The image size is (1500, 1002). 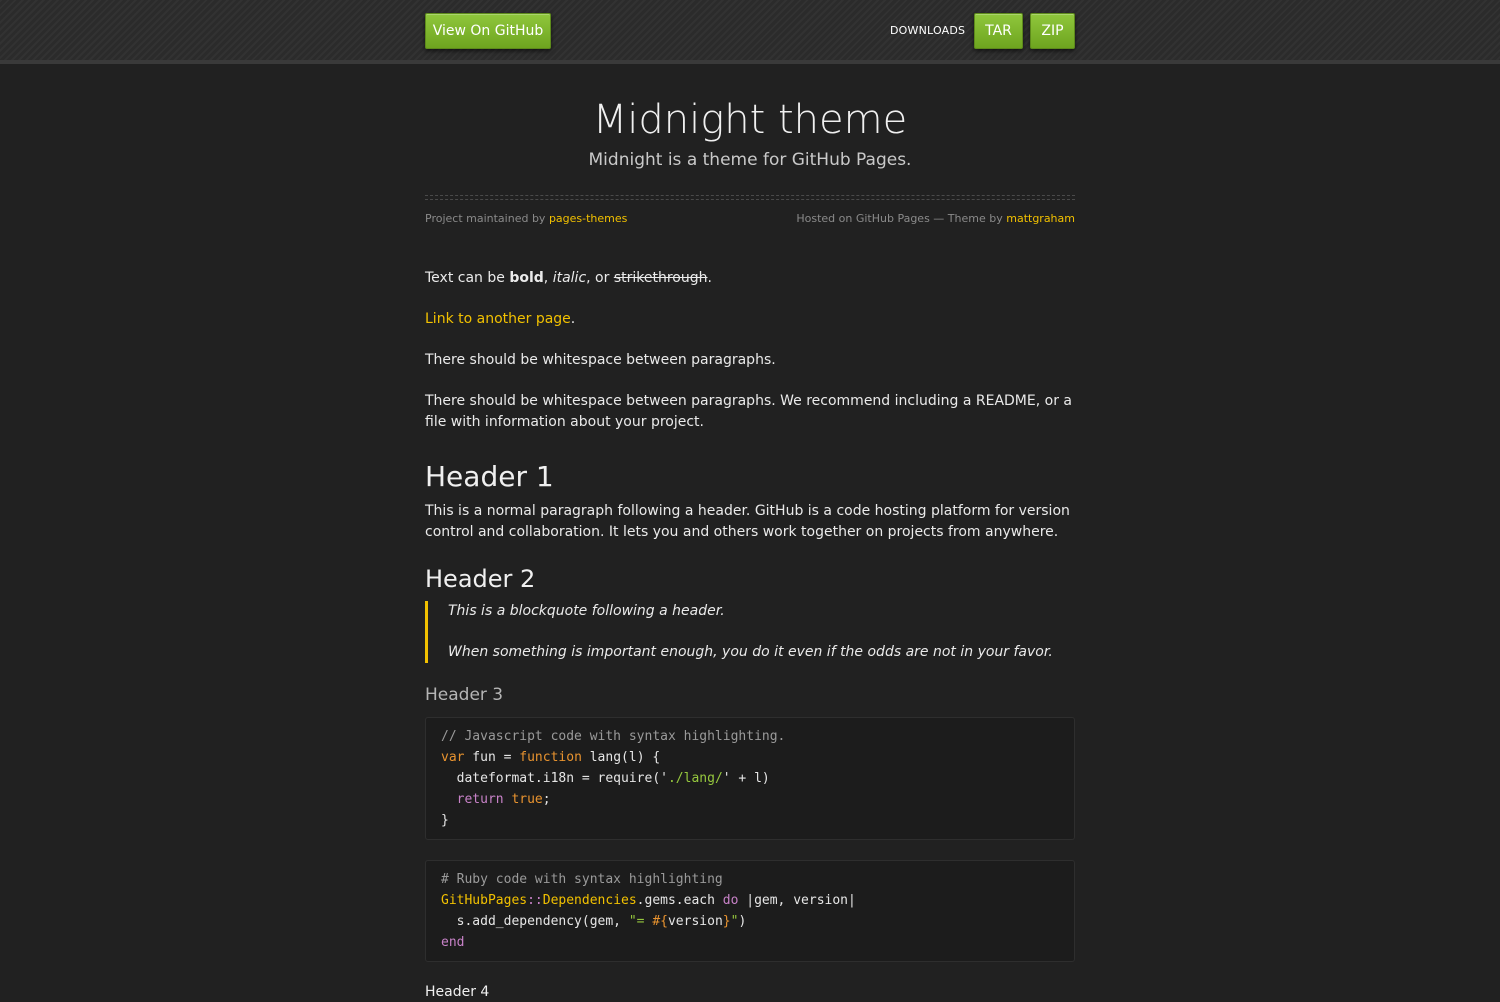 I want to click on maintainer-credit: Project maintained by pages-themes, so click(x=526, y=218).